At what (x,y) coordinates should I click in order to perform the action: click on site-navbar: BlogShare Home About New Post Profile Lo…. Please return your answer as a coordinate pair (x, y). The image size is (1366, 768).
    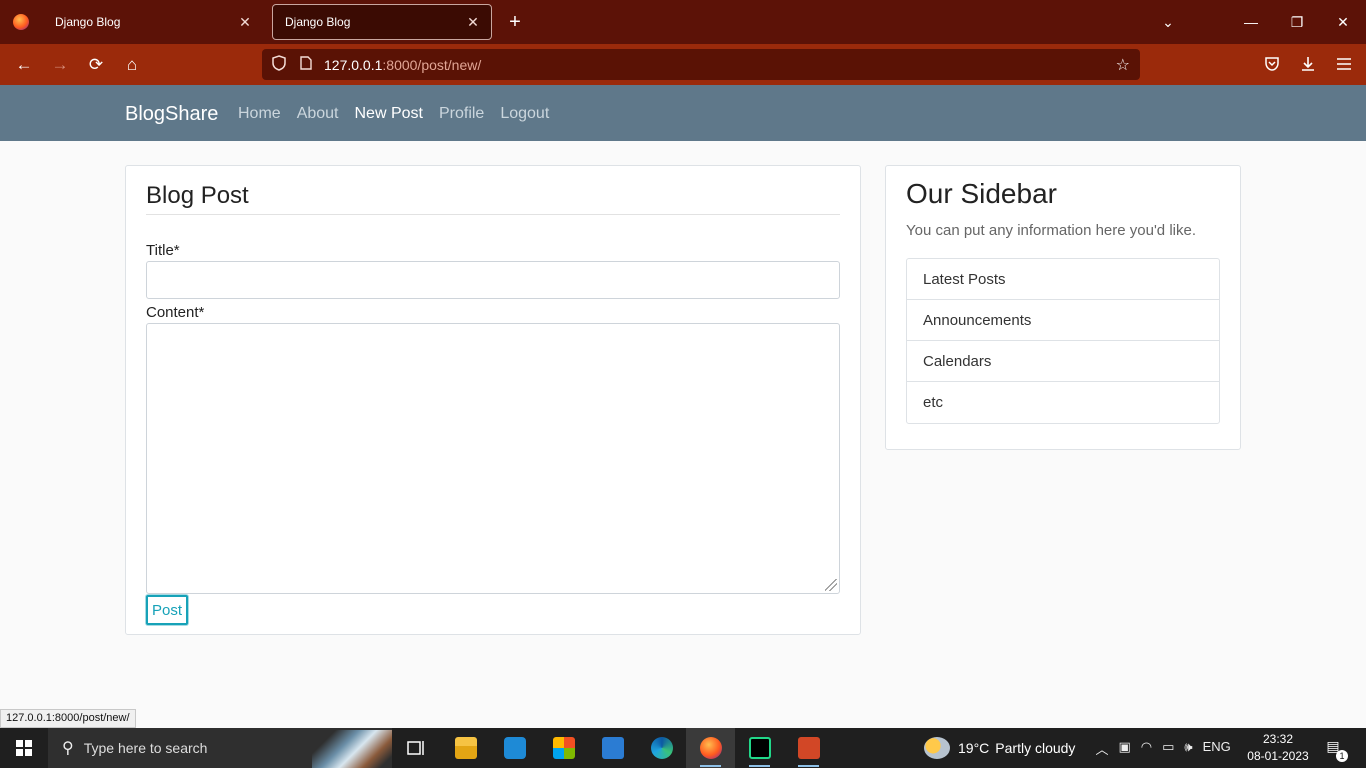
    Looking at the image, I should click on (683, 113).